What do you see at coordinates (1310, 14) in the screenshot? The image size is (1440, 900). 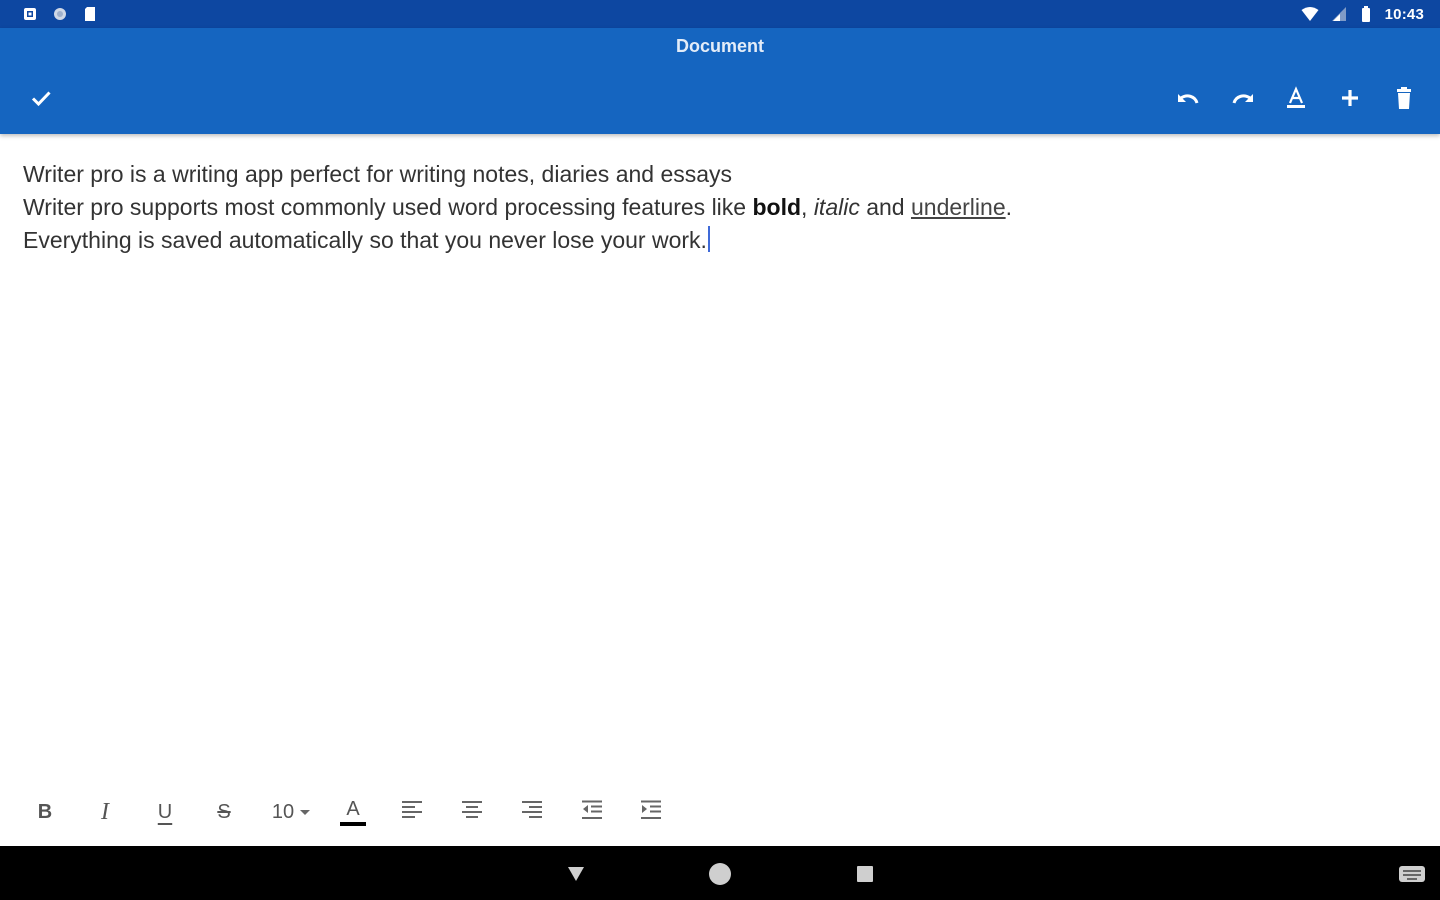 I see `wifi-icon` at bounding box center [1310, 14].